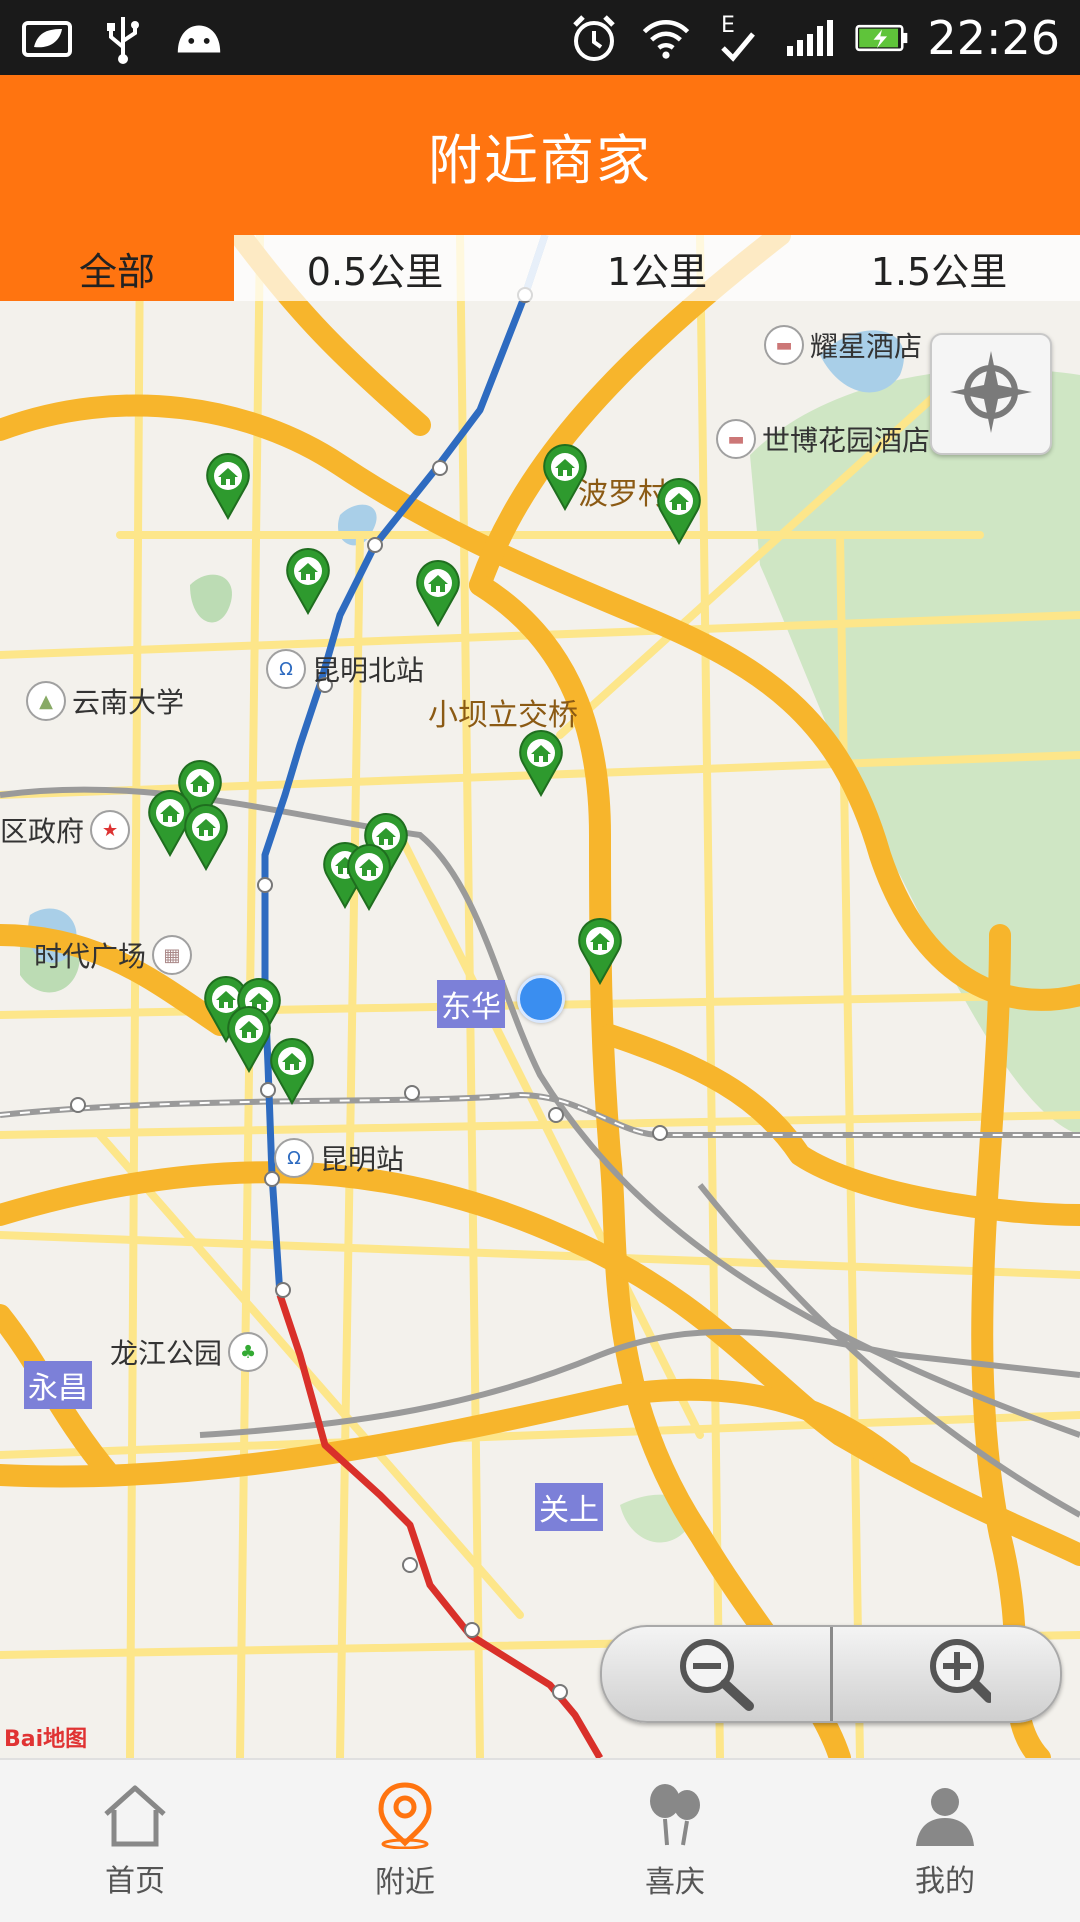  I want to click on nav-mine: 我的, so click(945, 1841).